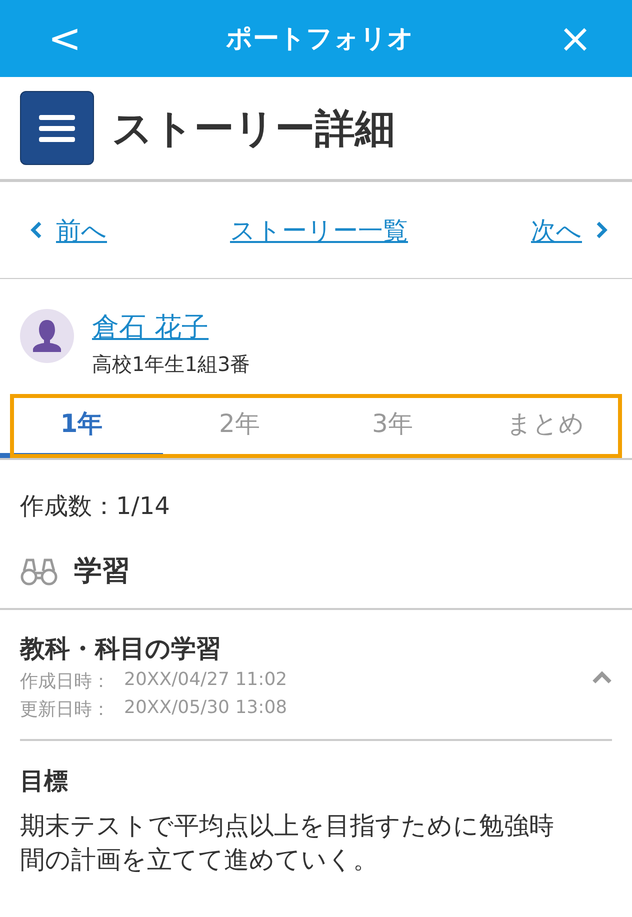 This screenshot has width=632, height=917. Describe the element at coordinates (545, 426) in the screenshot. I see `year-tab: まとめ` at that location.